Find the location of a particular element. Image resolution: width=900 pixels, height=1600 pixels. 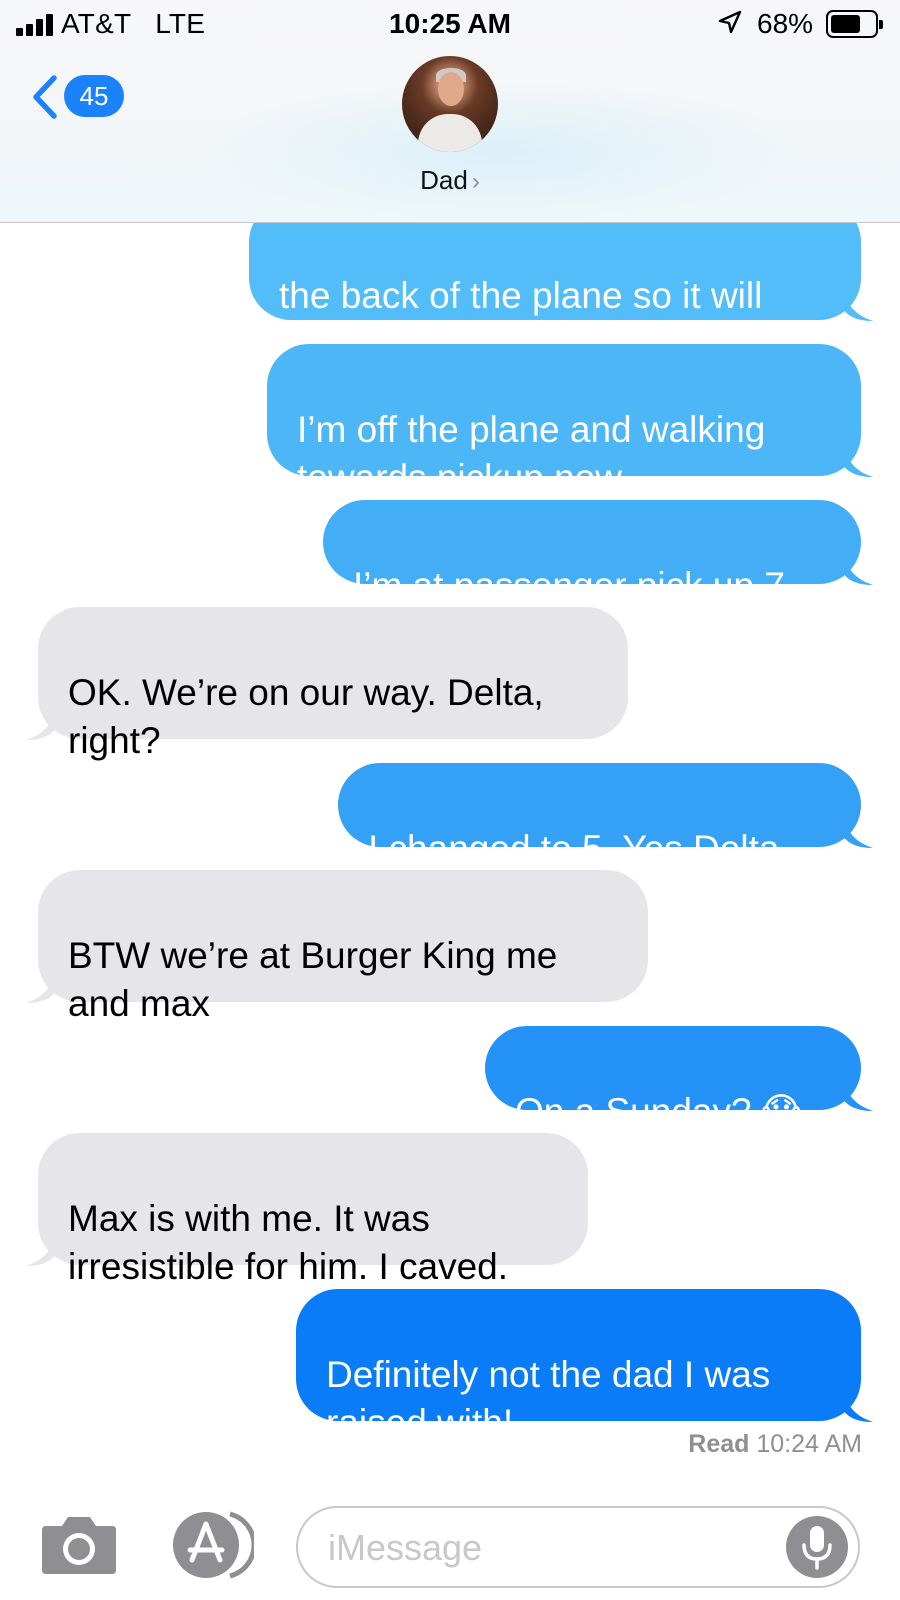

message-text: BTW we’re at Burger King me and max is located at coordinates (313, 979).